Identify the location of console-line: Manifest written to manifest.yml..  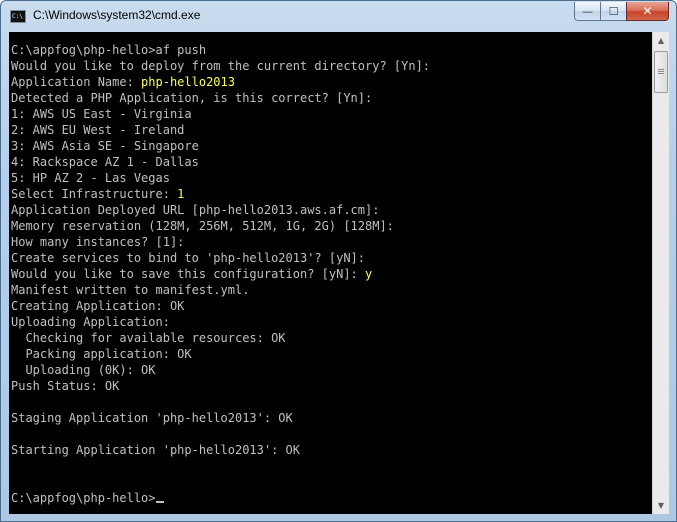
(220, 290).